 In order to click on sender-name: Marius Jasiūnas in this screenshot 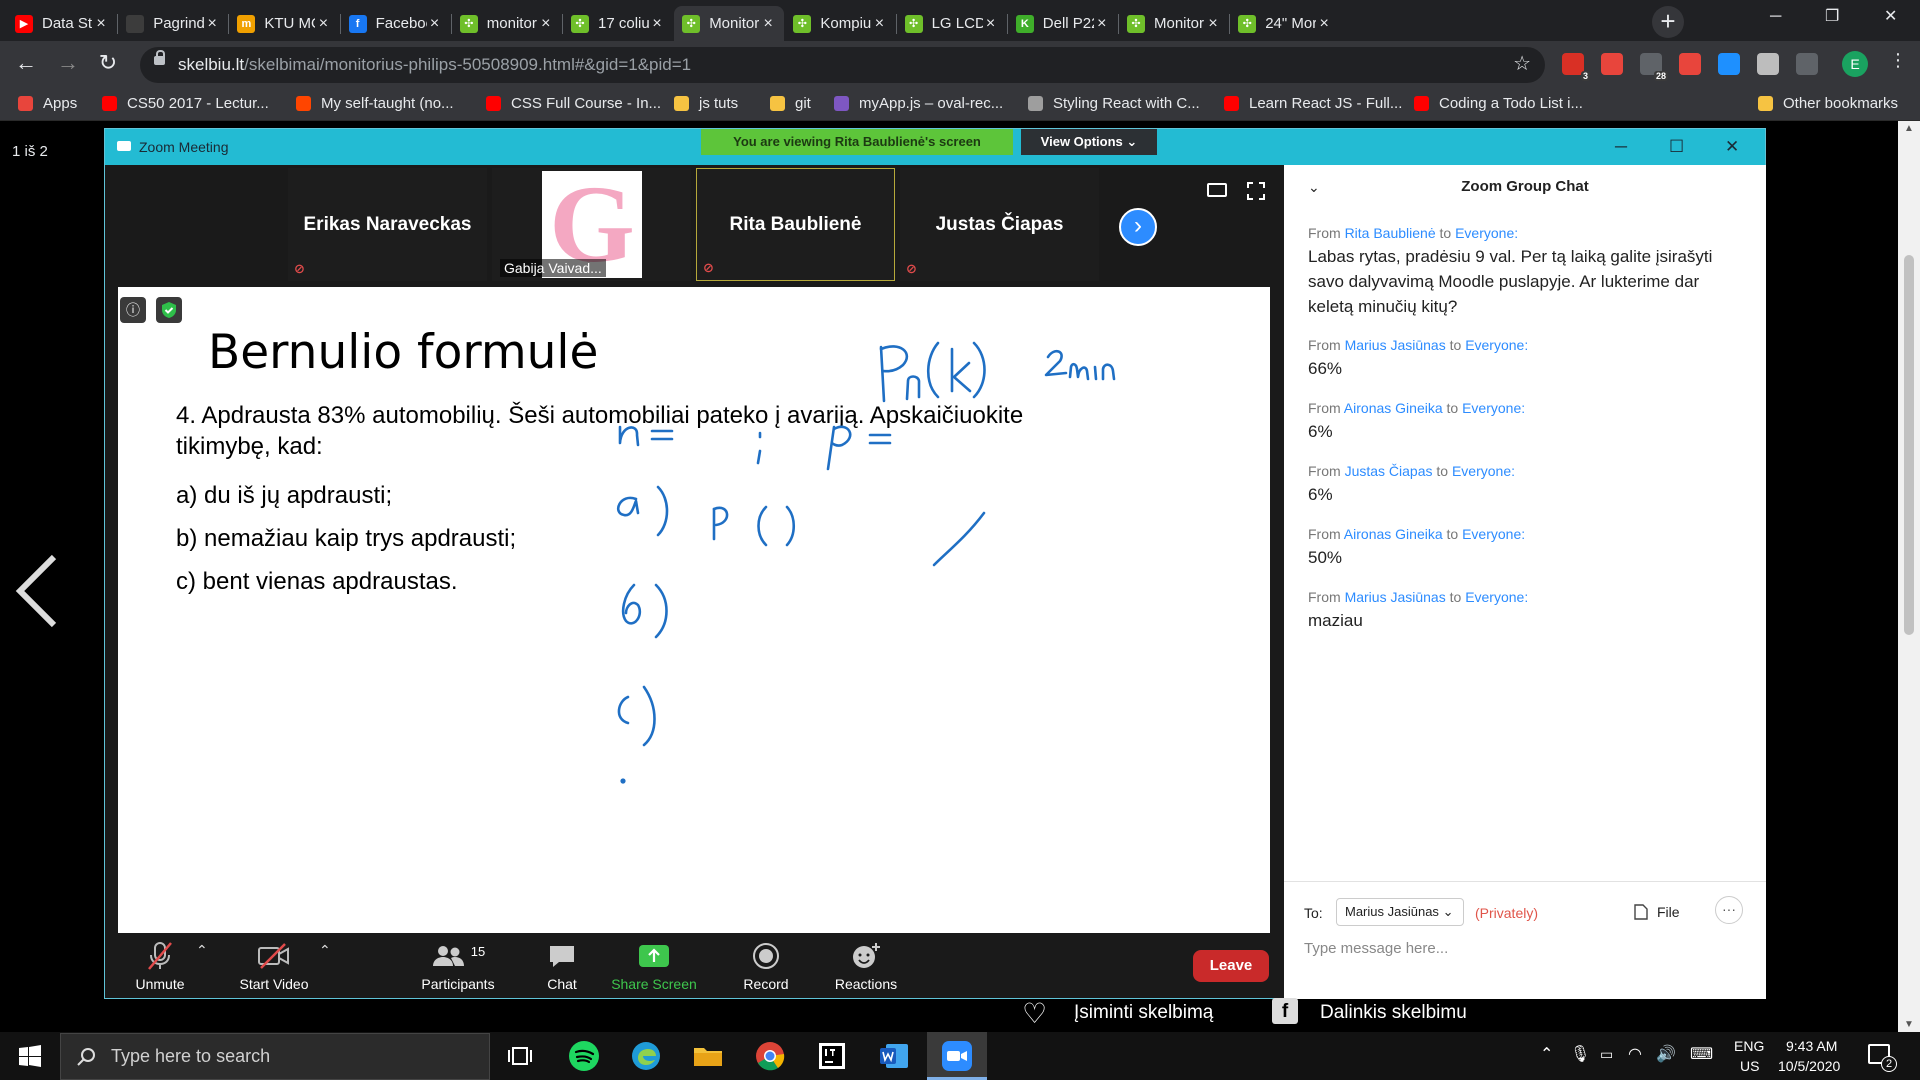, I will do `click(1395, 597)`.